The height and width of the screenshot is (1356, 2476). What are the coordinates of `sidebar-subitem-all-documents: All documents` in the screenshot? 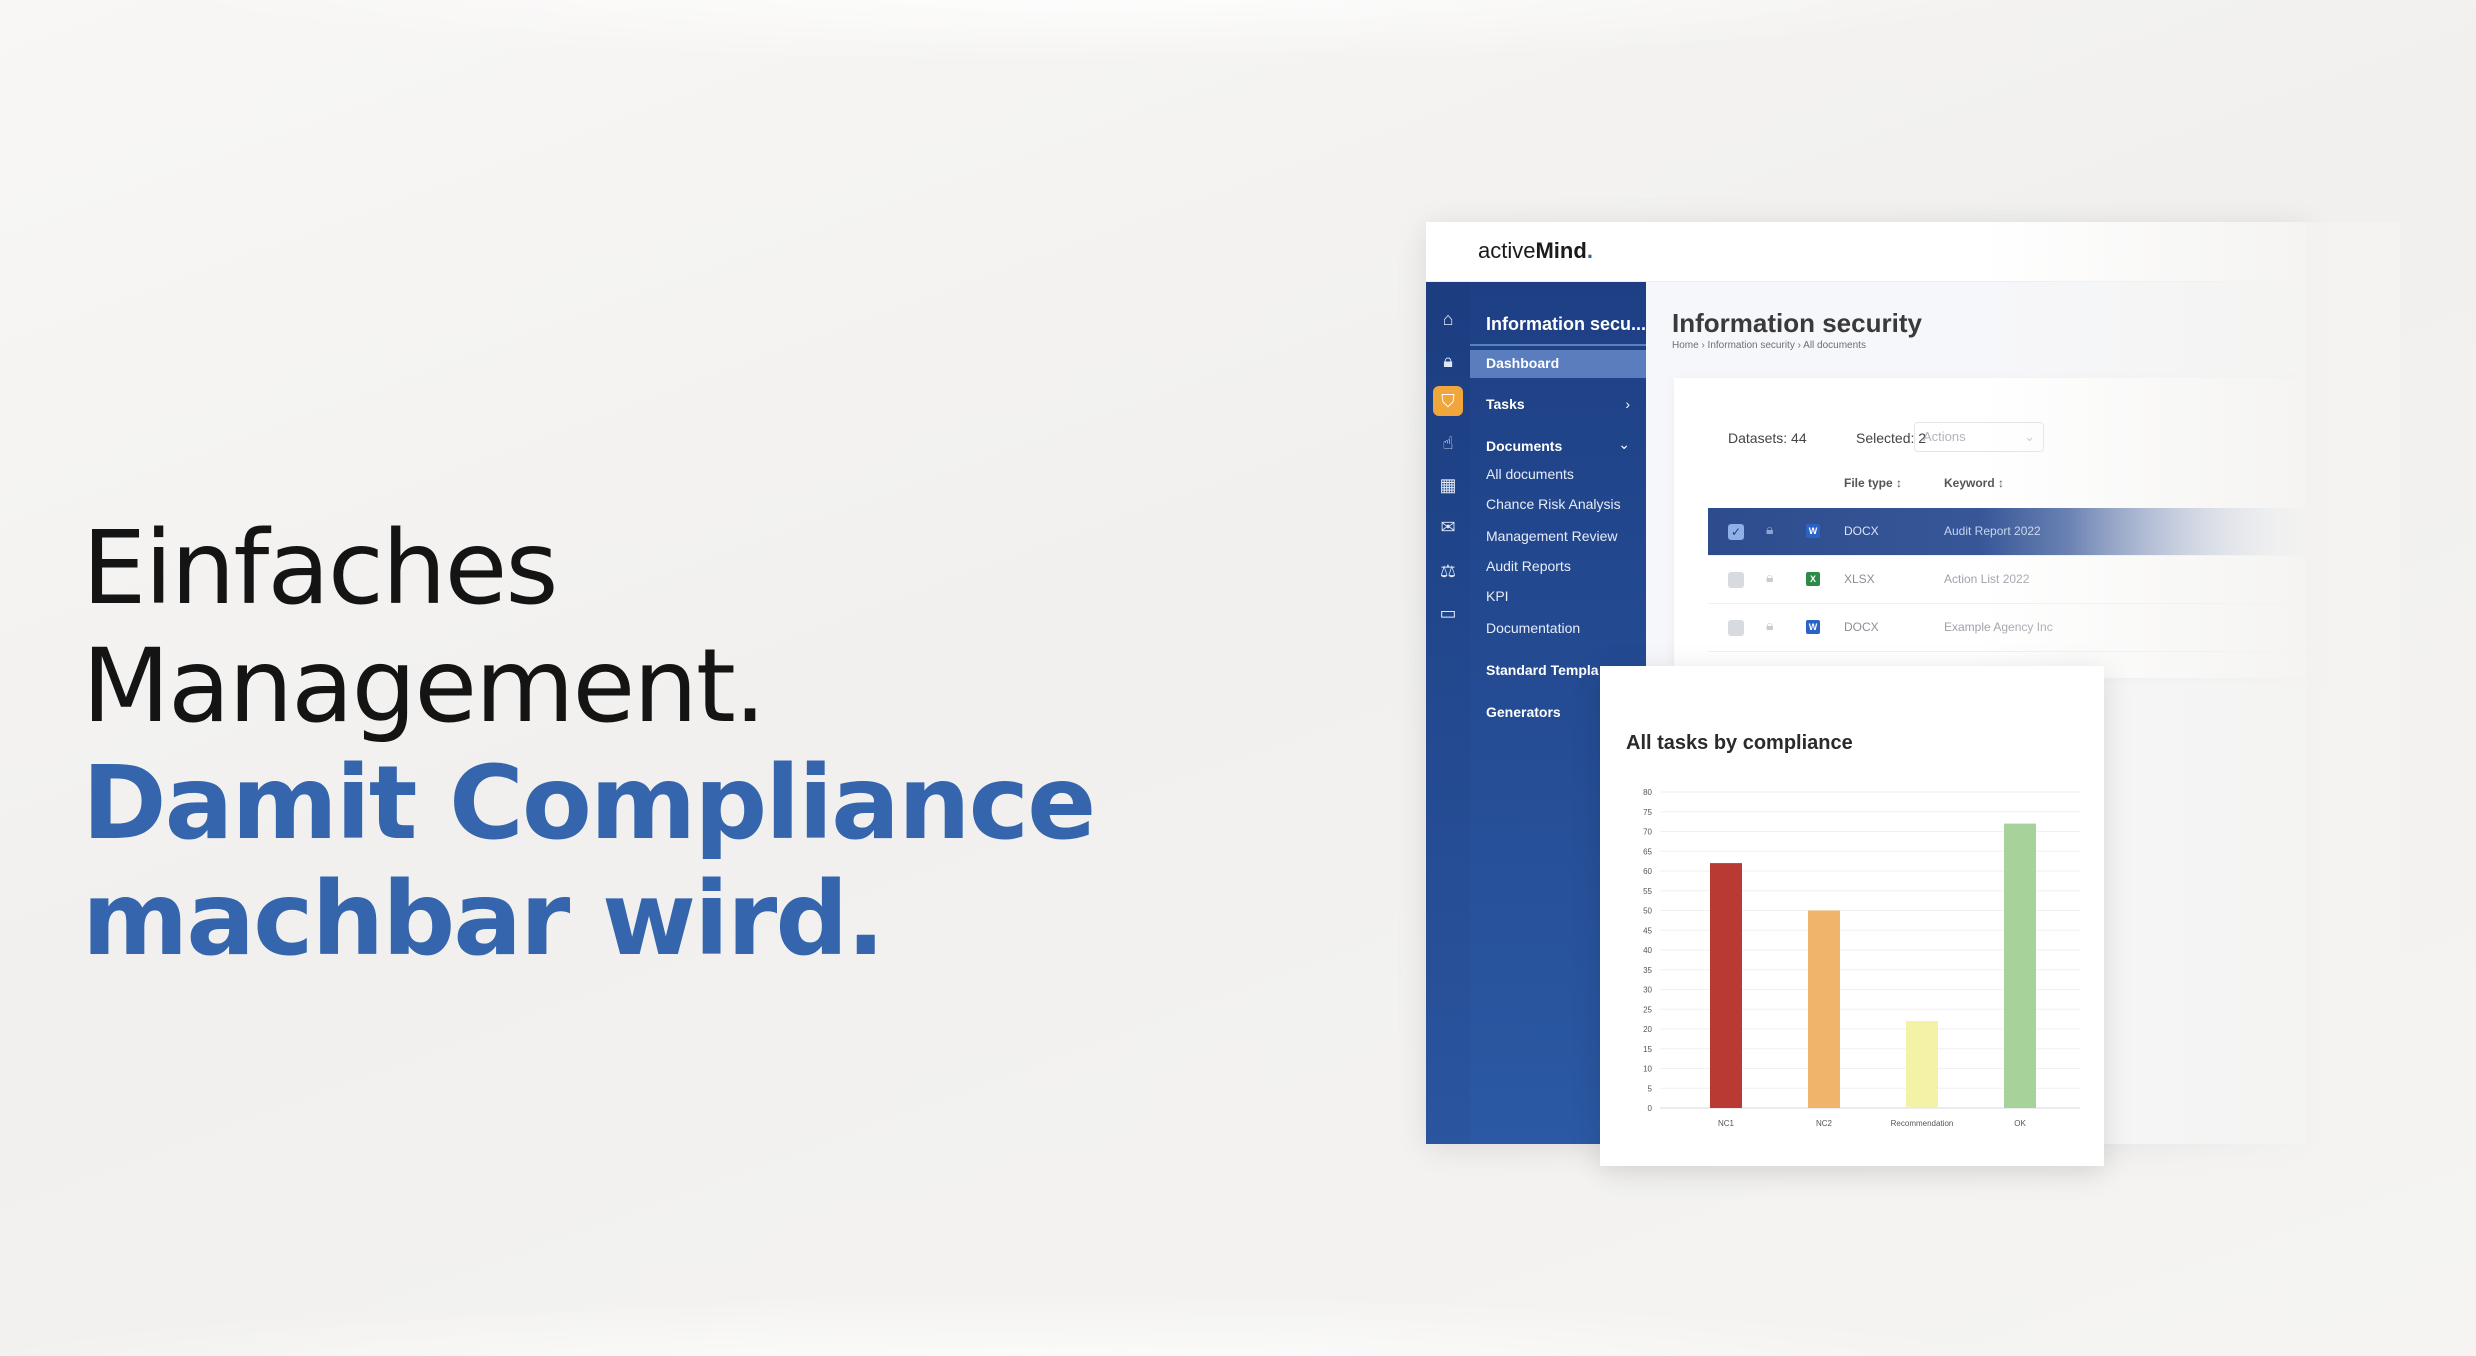 It's located at (1530, 474).